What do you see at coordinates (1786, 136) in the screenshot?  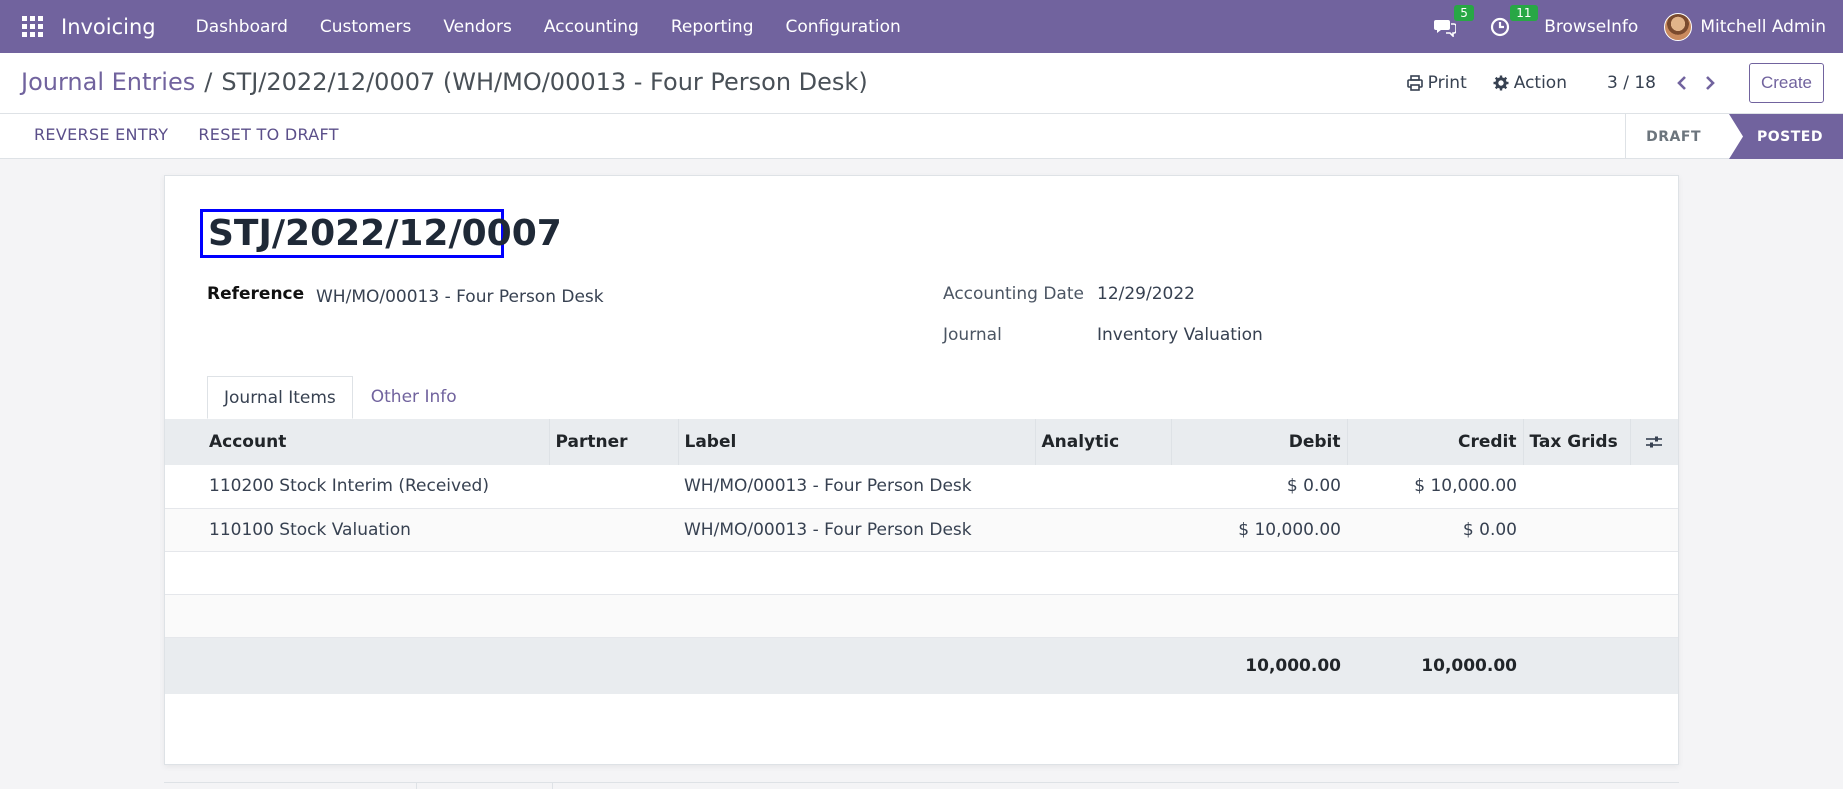 I see `stage-posted: POSTED` at bounding box center [1786, 136].